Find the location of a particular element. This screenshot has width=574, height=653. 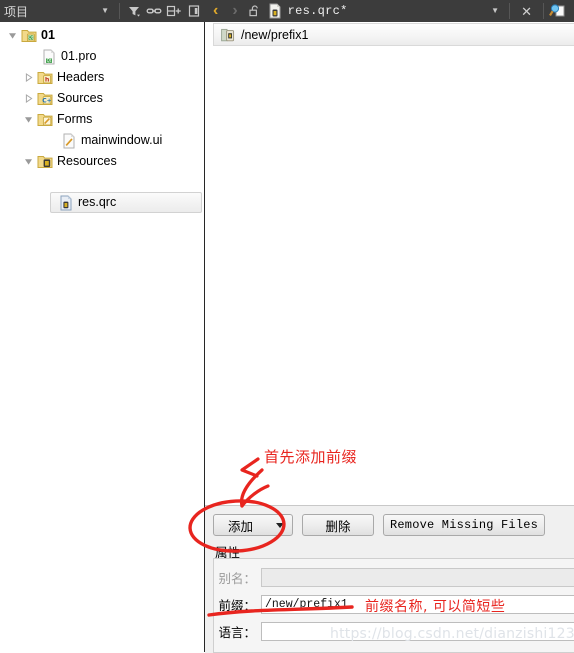

tree-item-label: 01 is located at coordinates (48, 35).